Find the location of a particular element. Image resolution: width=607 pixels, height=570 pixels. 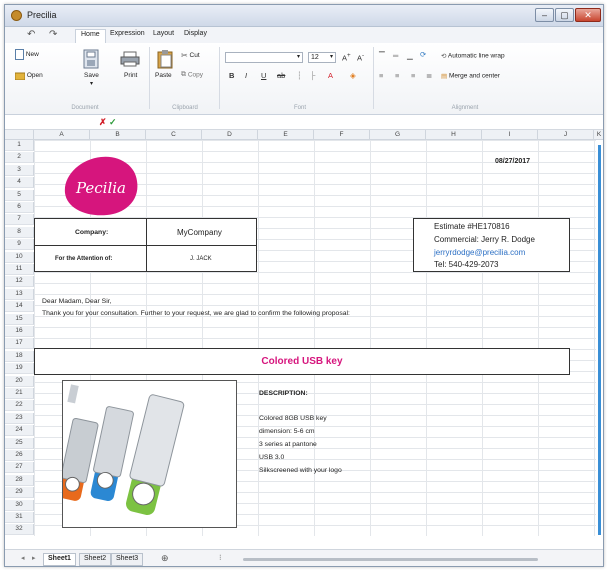

row-header: 24 is located at coordinates (19, 431).